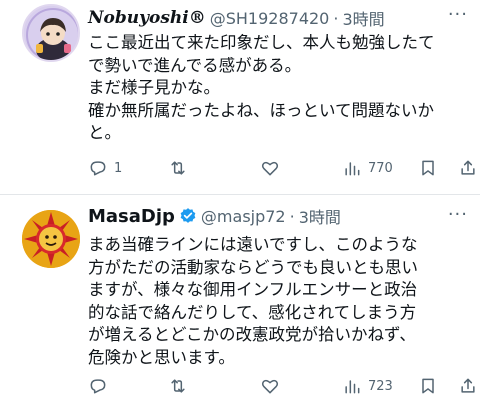  Describe the element at coordinates (261, 42) in the screenshot. I see `tweet-text-line: ここ最近出て来た印象だし、本人も勉強したて` at that location.